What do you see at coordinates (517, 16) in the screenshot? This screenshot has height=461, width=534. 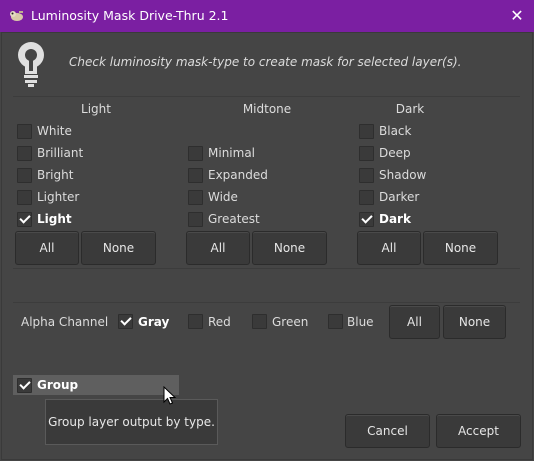 I see `close-icon: ✕` at bounding box center [517, 16].